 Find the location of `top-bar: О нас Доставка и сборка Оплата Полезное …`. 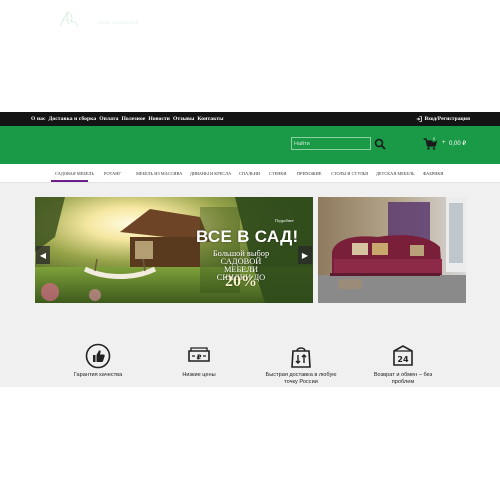

top-bar: О нас Доставка и сборка Оплата Полезное … is located at coordinates (250, 119).